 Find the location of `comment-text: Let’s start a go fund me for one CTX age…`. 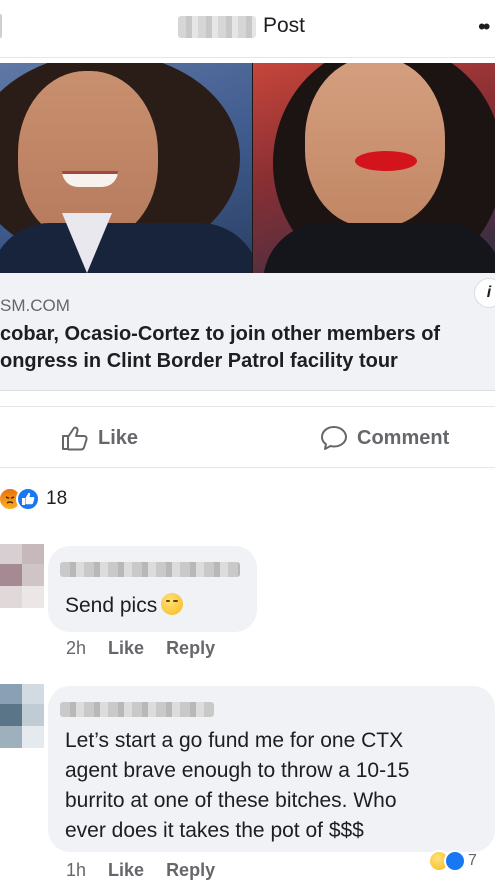

comment-text: Let’s start a go fund me for one CTX age… is located at coordinates (237, 786).